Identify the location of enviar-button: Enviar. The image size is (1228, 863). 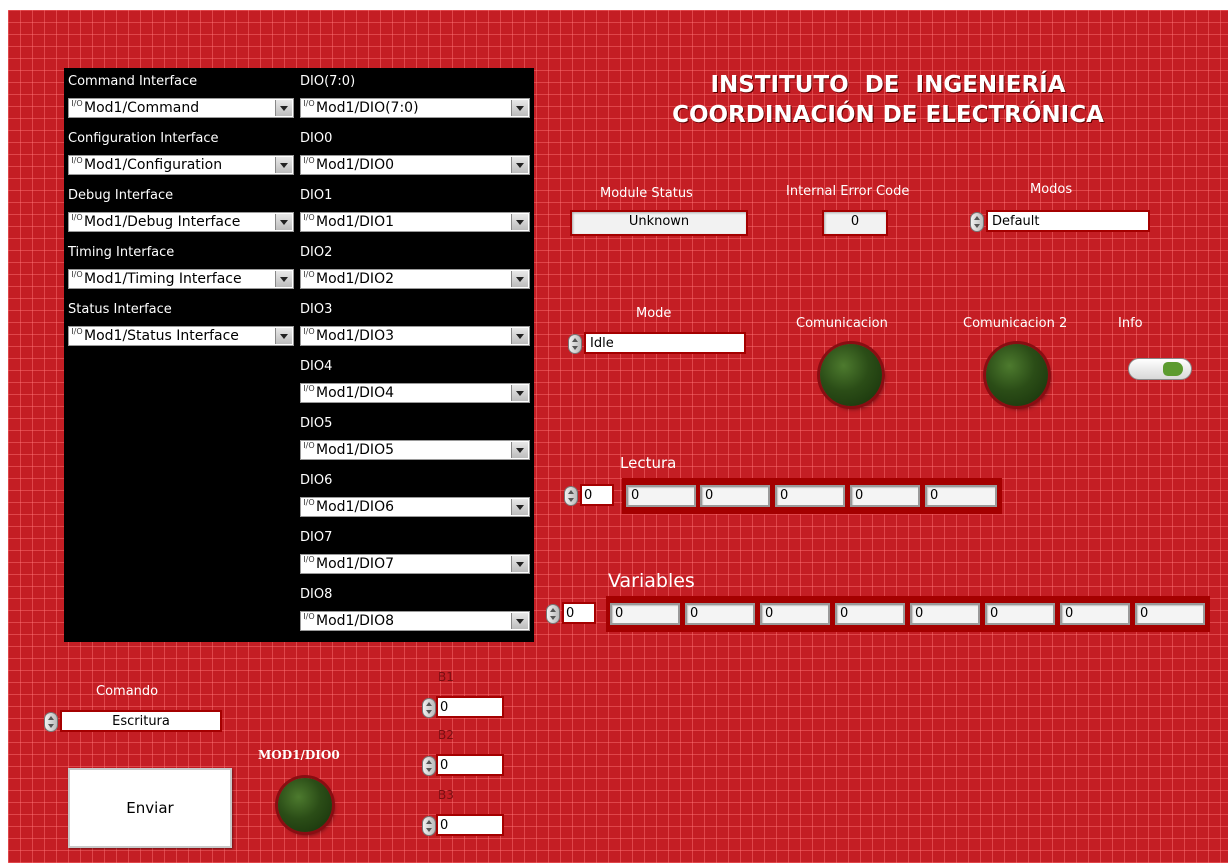
(150, 808).